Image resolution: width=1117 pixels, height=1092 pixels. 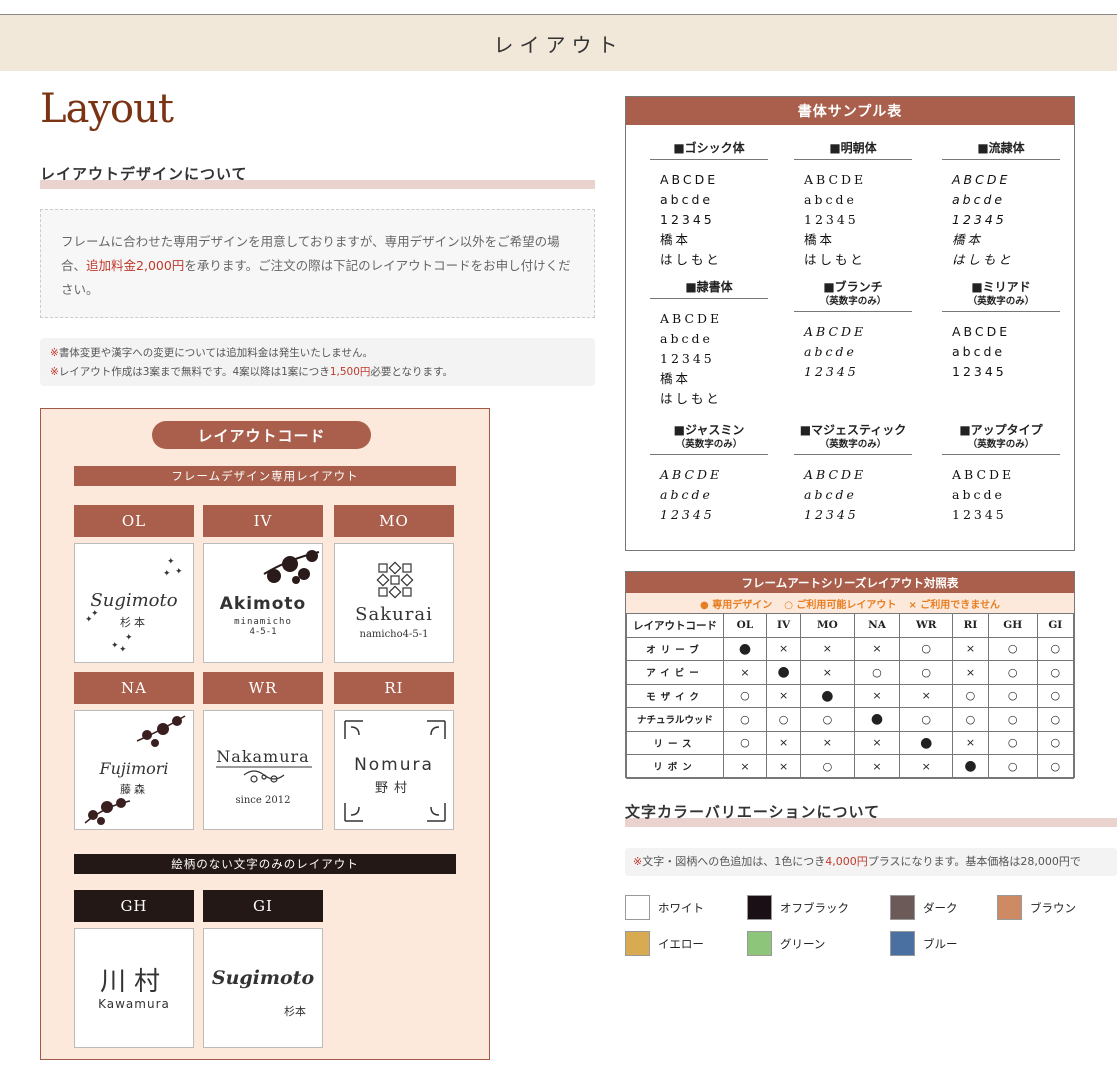 What do you see at coordinates (1001, 430) in the screenshot?
I see `font-name: ■アップタイプ` at bounding box center [1001, 430].